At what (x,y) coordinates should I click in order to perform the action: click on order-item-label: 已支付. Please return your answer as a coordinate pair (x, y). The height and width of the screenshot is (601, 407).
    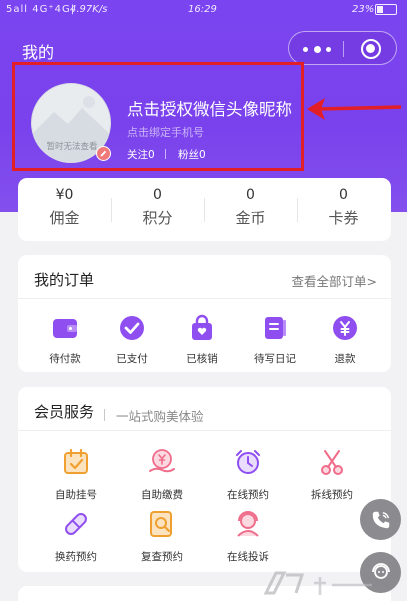
    Looking at the image, I should click on (132, 359).